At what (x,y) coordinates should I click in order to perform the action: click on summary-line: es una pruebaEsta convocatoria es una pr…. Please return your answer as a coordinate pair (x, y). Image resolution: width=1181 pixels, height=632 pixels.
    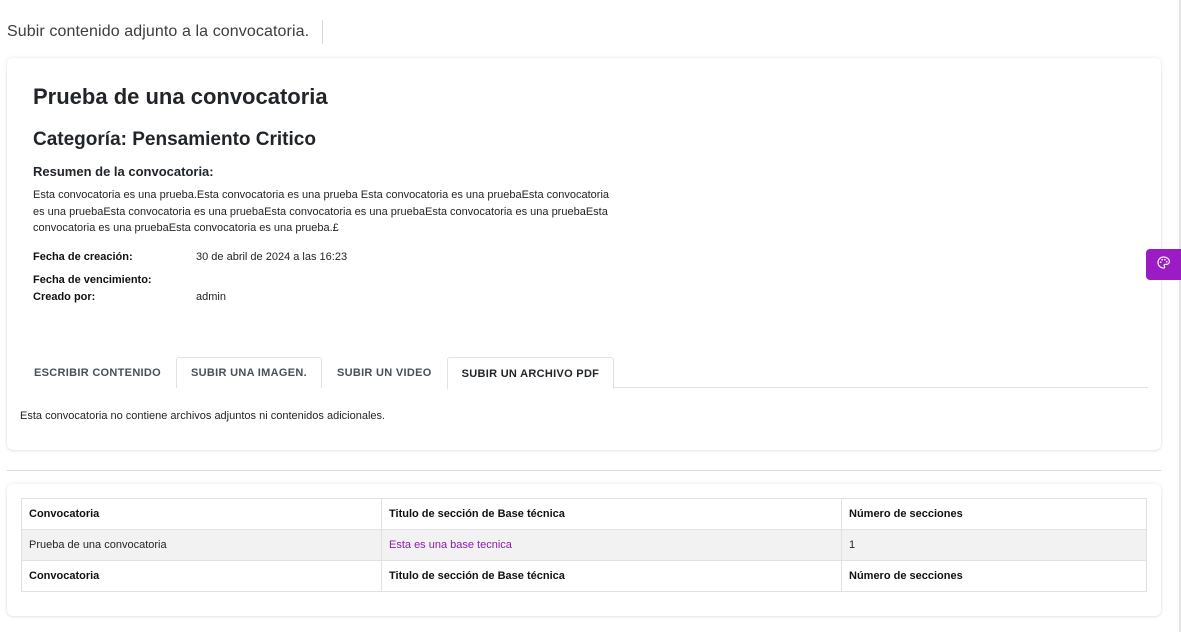
    Looking at the image, I should click on (320, 211).